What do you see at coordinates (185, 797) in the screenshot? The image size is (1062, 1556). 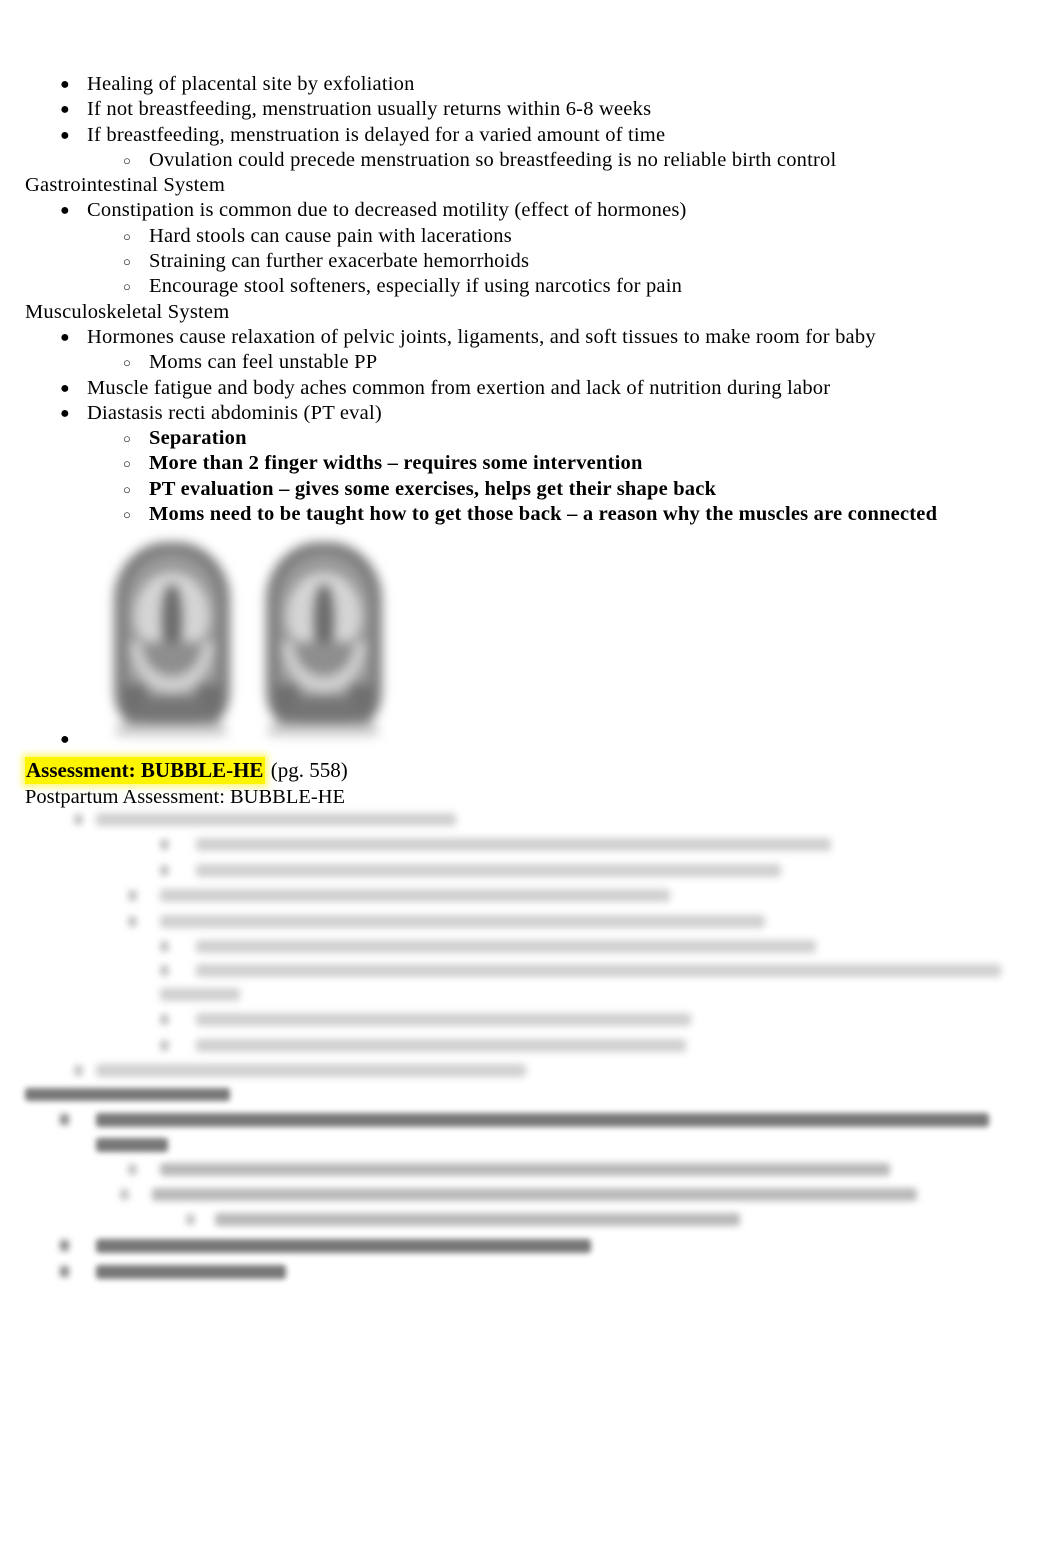 I see `assessment-subheading: Postpartum Assessment: BUBBLE-HE` at bounding box center [185, 797].